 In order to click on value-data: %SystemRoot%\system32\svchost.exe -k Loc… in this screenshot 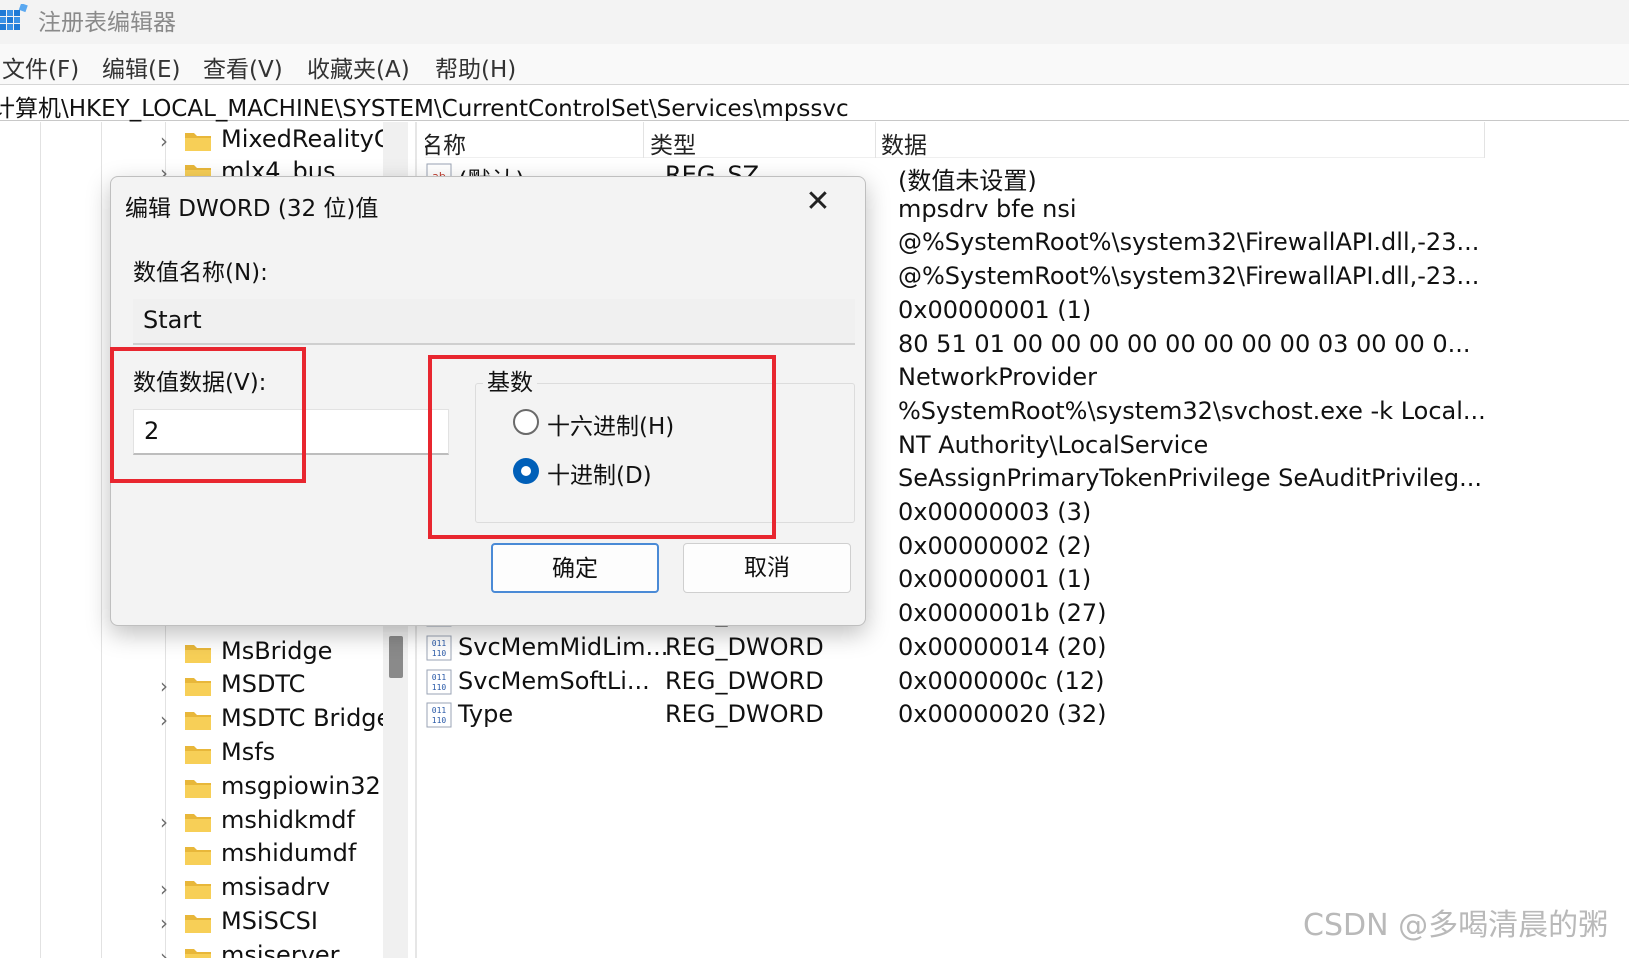, I will do `click(1192, 410)`.